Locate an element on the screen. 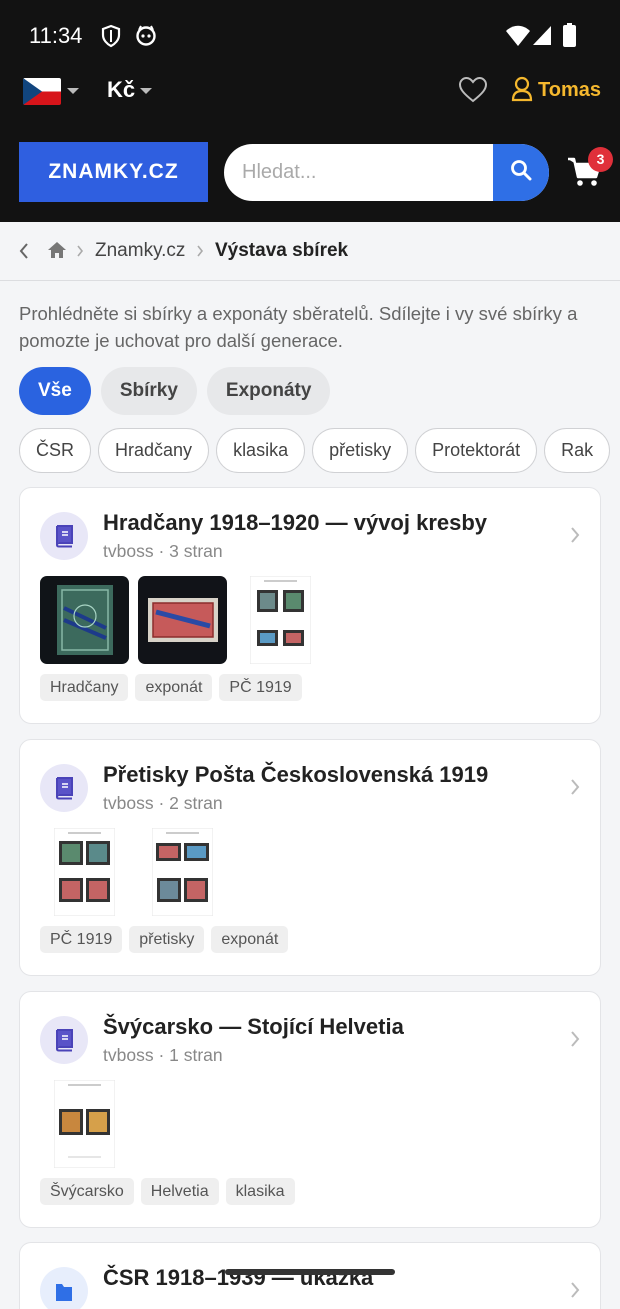  search-row: ZNAMKY.CZ 3 is located at coordinates (310, 173).